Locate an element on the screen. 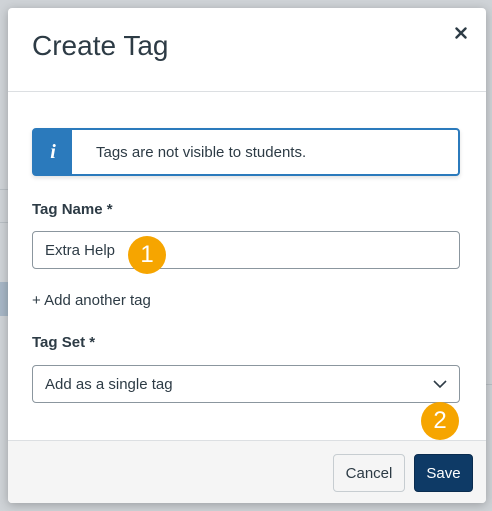 This screenshot has height=511, width=492. alert-message: Tags are not visible to students. is located at coordinates (201, 152).